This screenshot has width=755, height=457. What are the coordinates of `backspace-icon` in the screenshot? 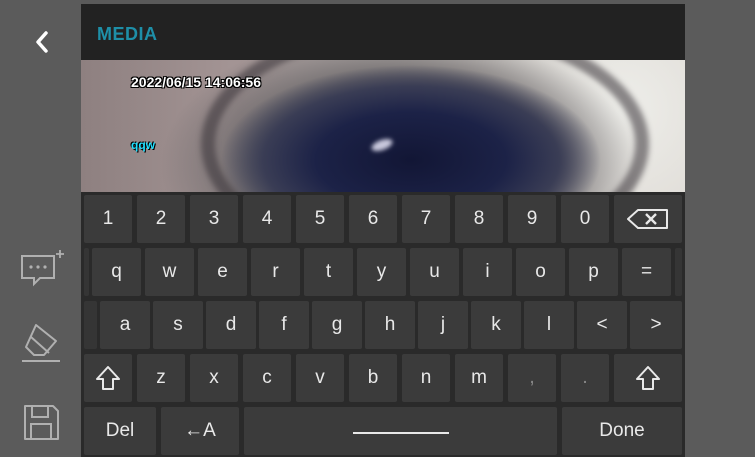 It's located at (647, 219).